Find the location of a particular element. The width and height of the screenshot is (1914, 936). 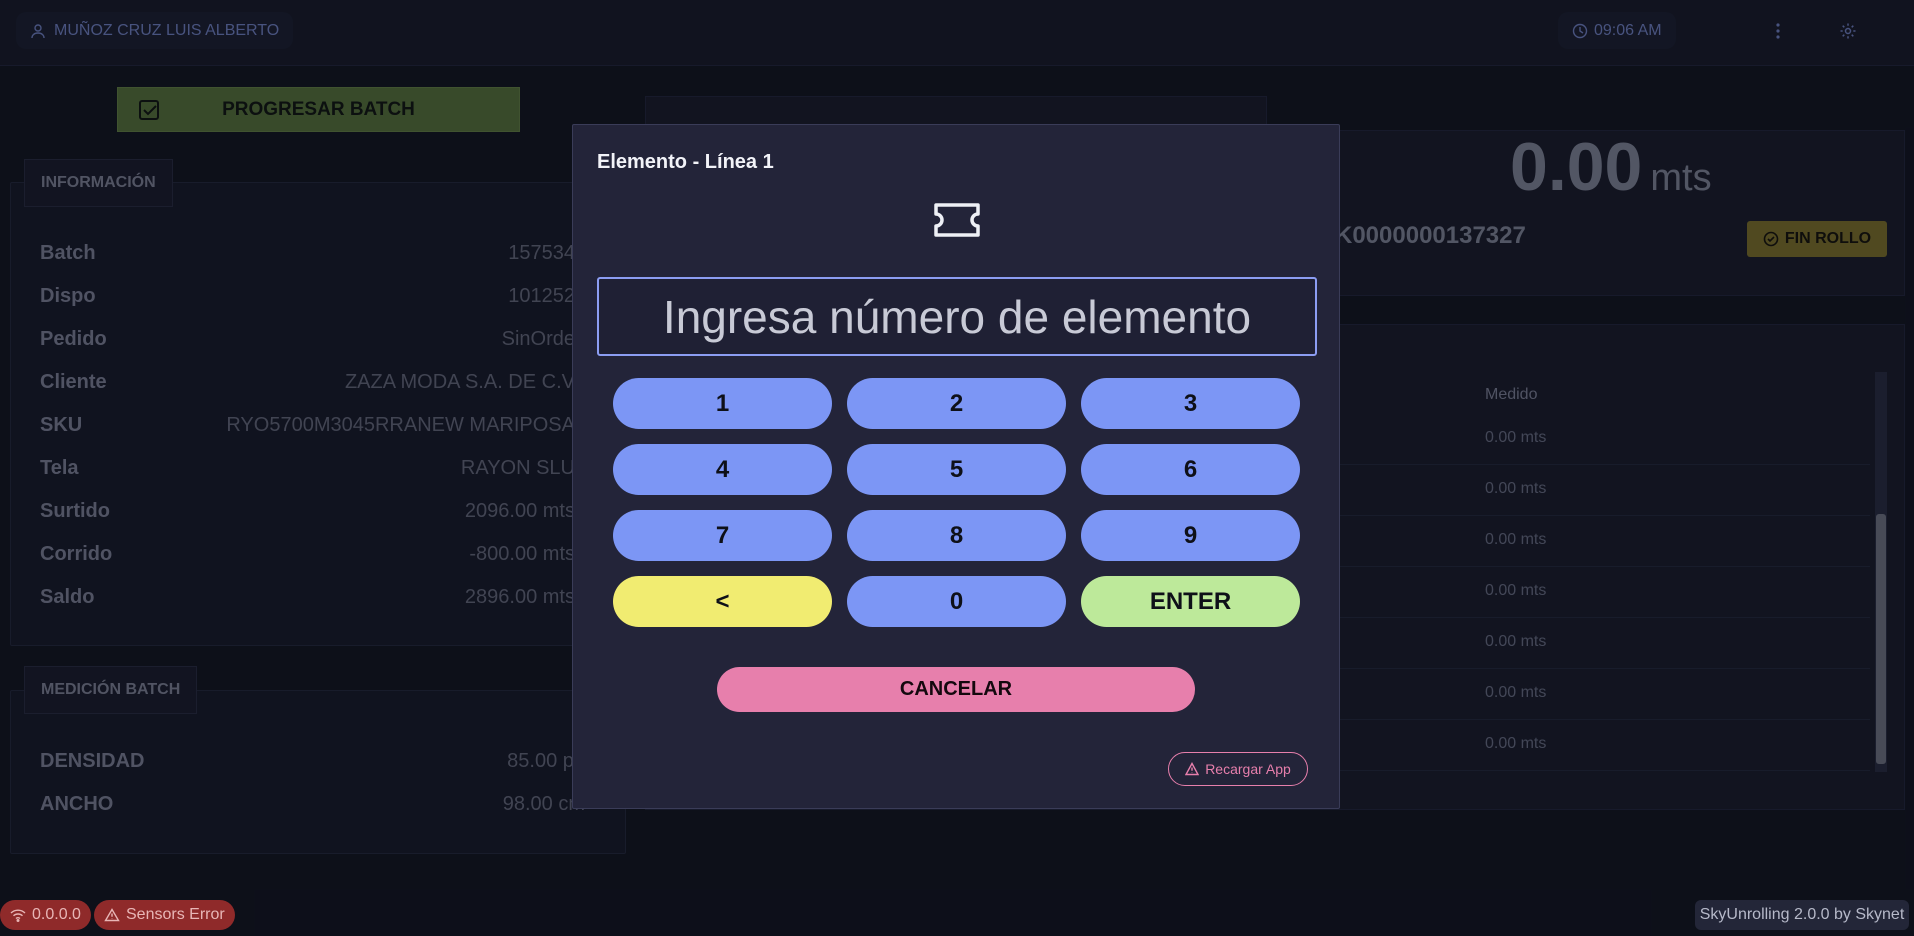

wifi-icon is located at coordinates (18, 915).